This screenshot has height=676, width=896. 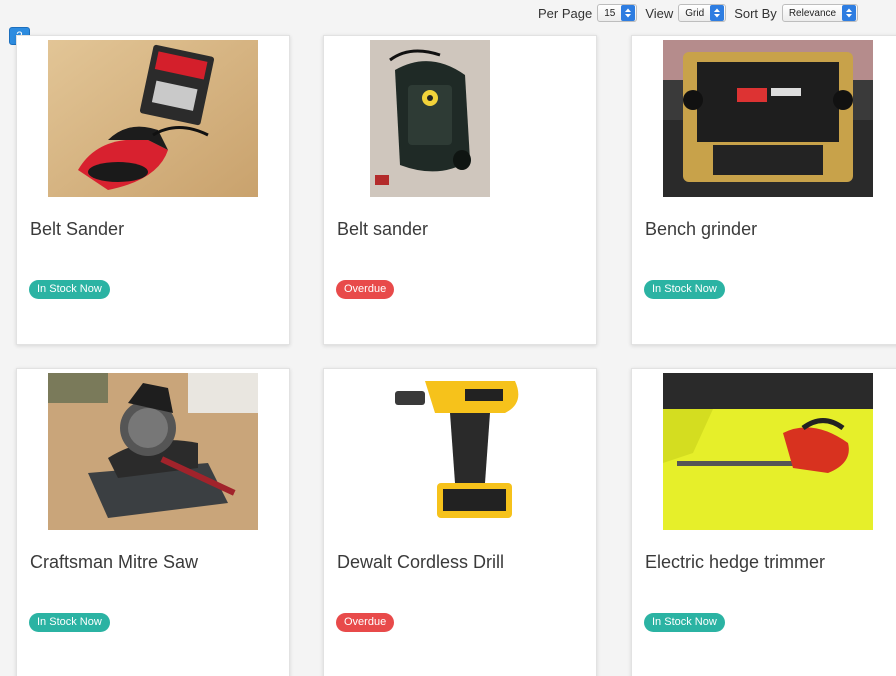 What do you see at coordinates (420, 562) in the screenshot?
I see `product-title: Dewalt Cordless Drill` at bounding box center [420, 562].